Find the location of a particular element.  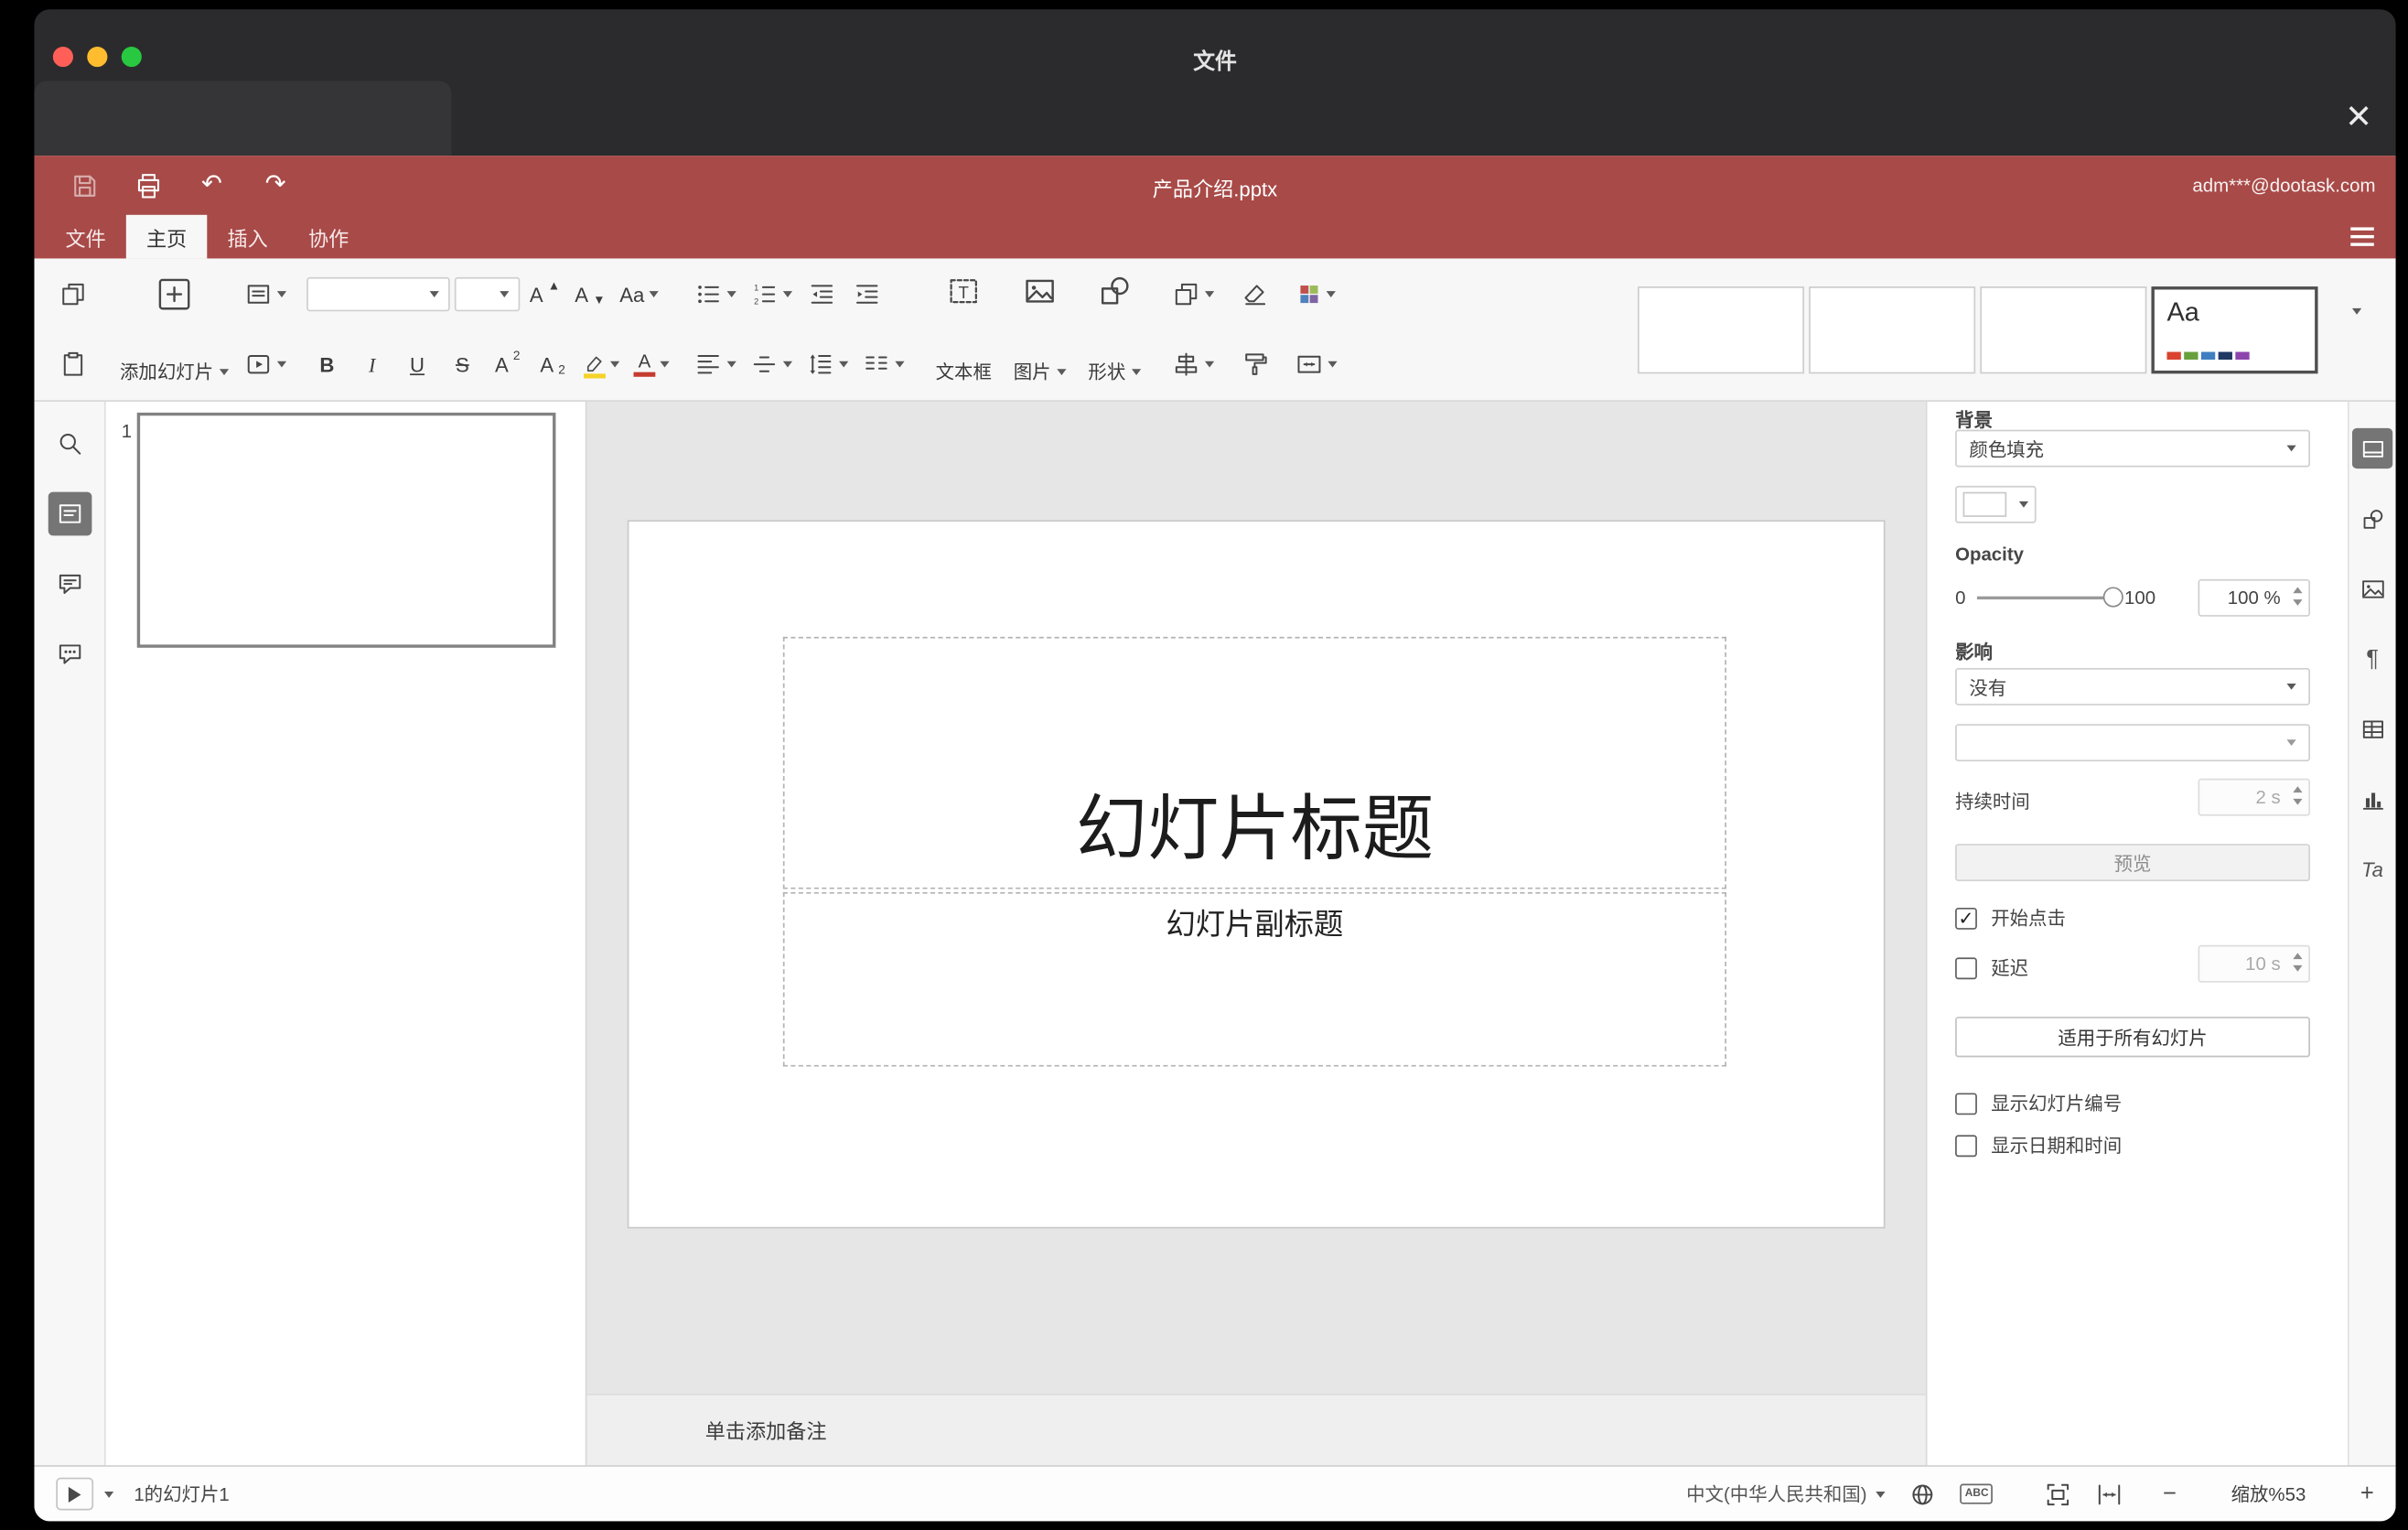

superscript-button: A2 is located at coordinates (508, 364).